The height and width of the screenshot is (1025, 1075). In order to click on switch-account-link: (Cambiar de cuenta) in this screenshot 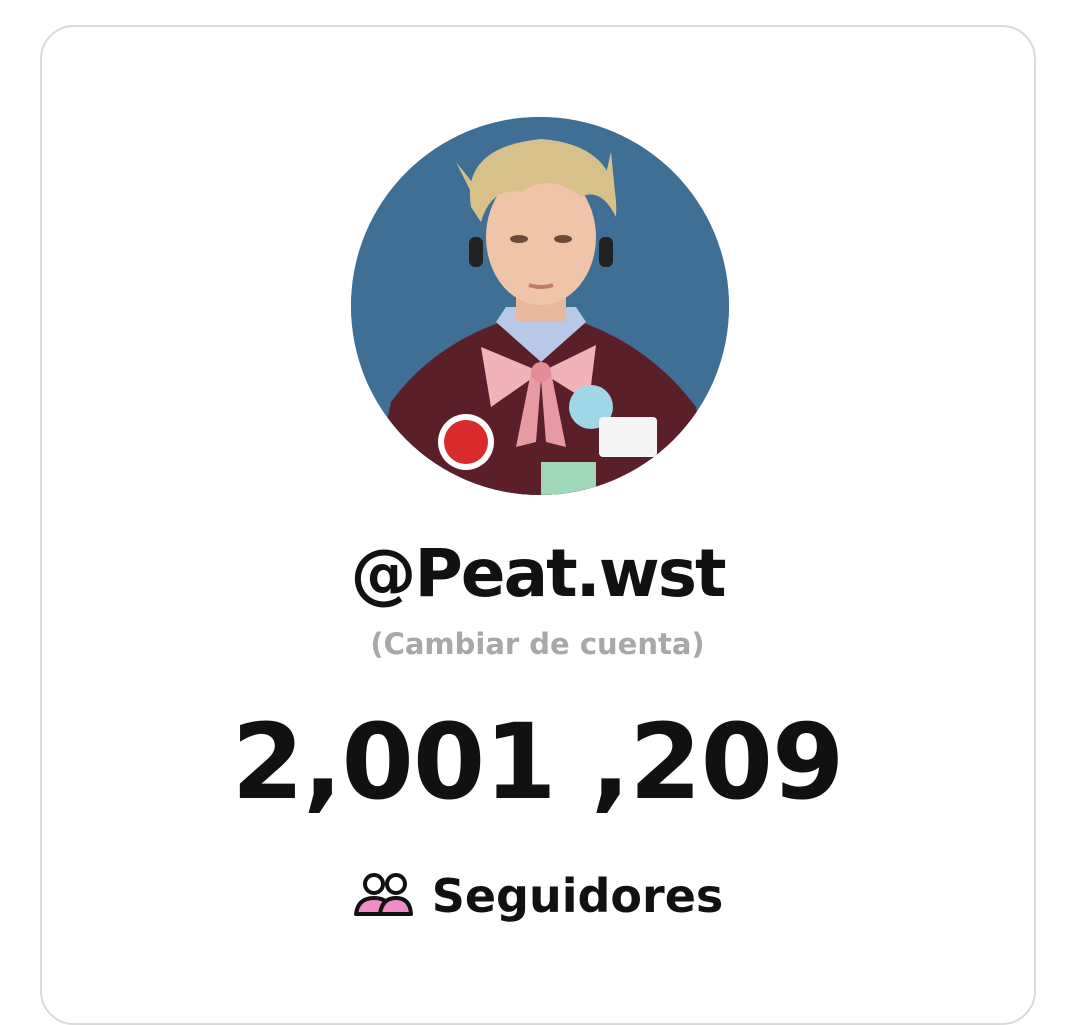, I will do `click(537, 644)`.